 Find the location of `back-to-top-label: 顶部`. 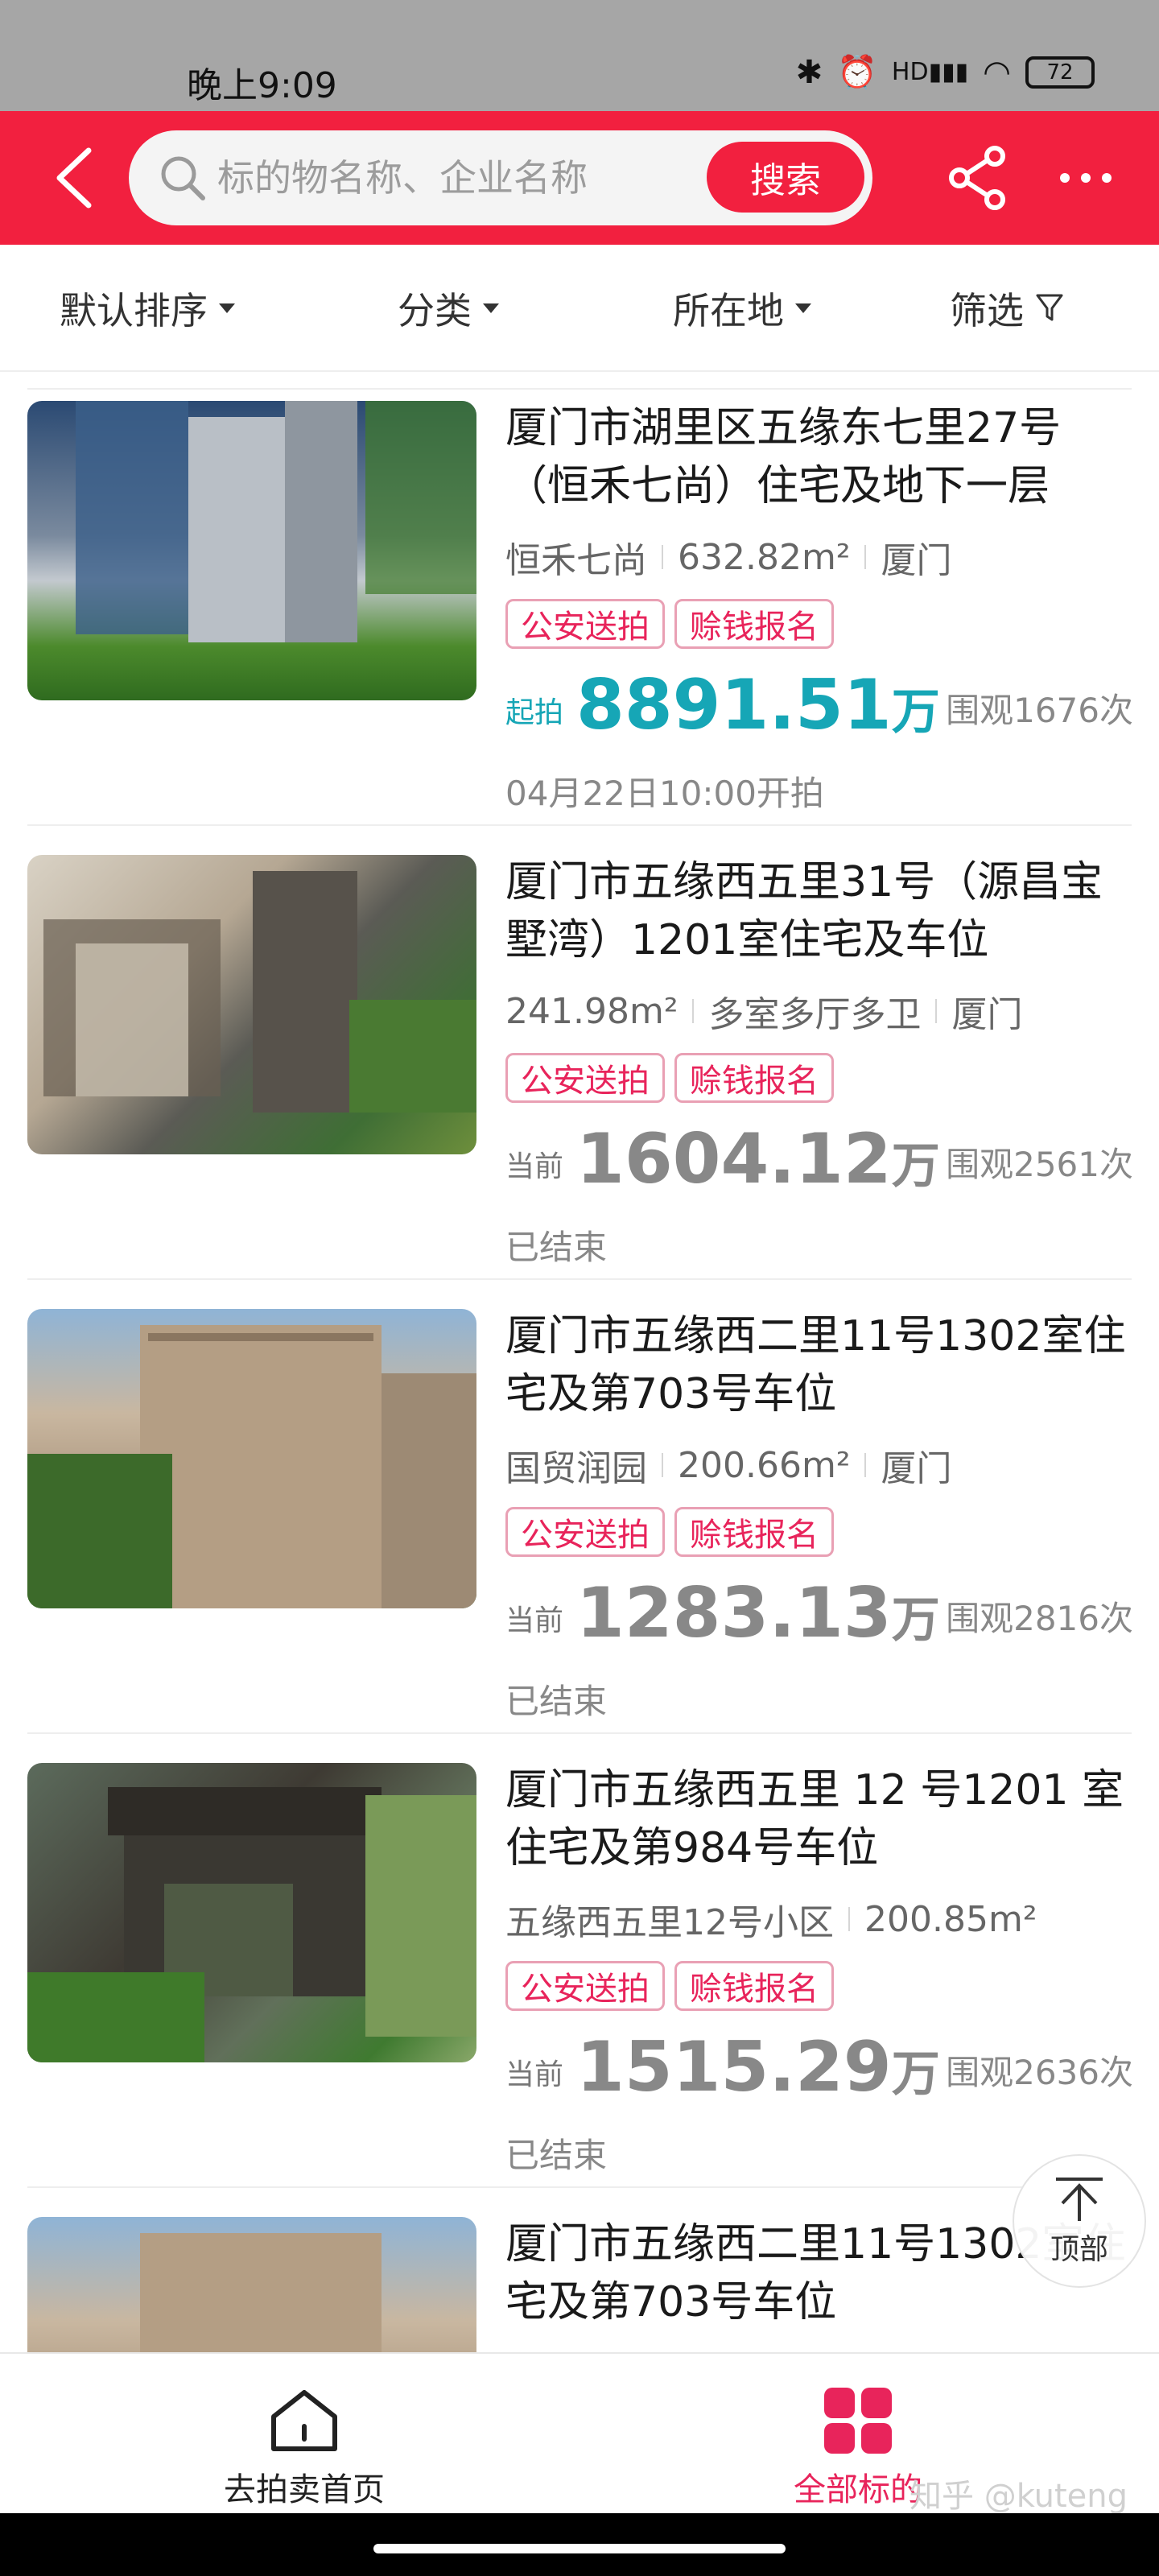

back-to-top-label: 顶部 is located at coordinates (1079, 2249).